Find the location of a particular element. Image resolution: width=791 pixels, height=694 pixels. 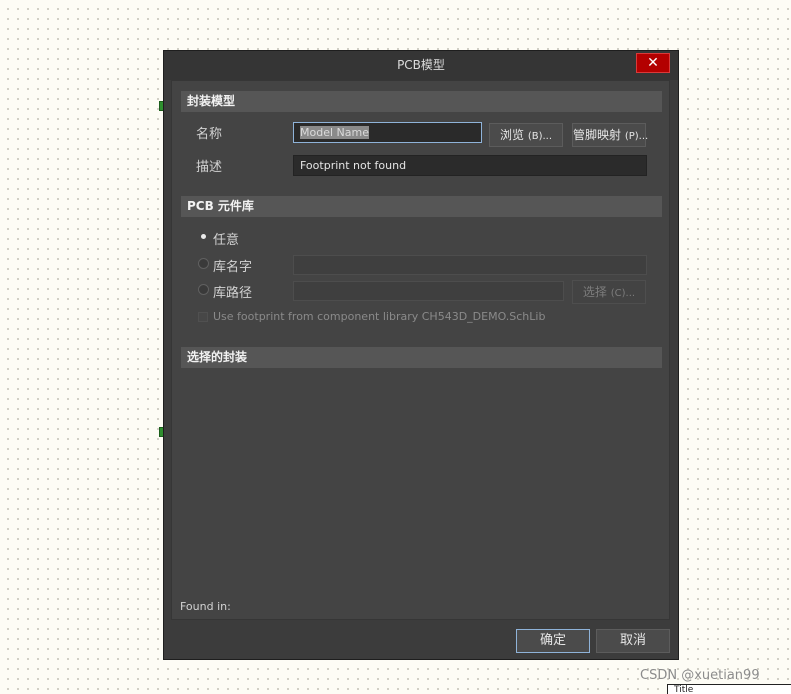

found-in-label: Found in: is located at coordinates (205, 606).